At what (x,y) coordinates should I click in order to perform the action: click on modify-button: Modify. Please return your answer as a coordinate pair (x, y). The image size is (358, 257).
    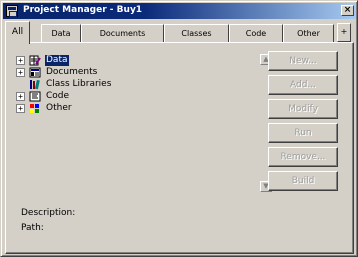
    Looking at the image, I should click on (303, 109).